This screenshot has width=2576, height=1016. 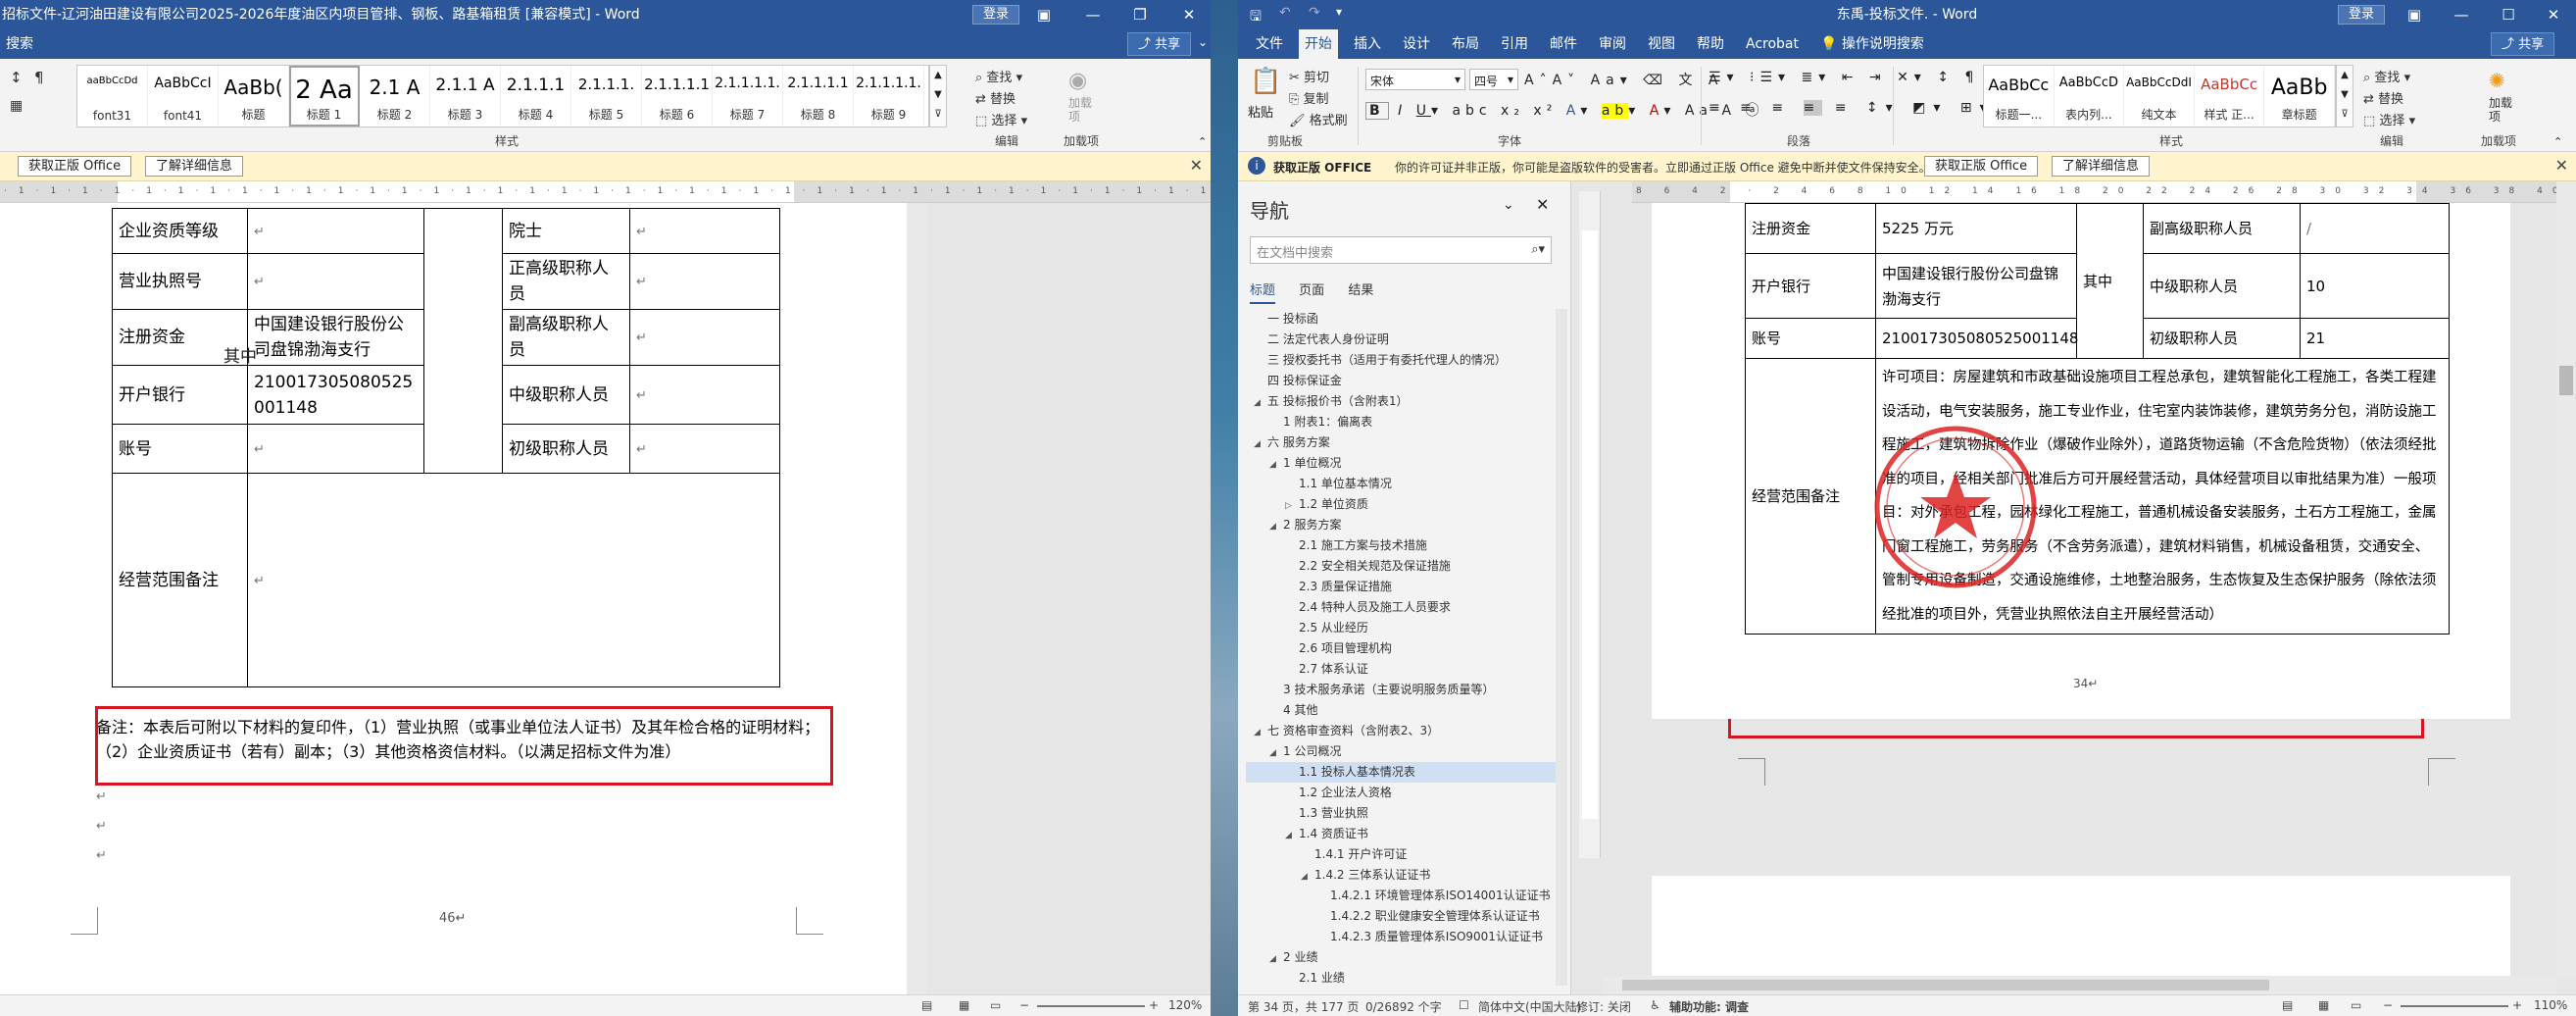 What do you see at coordinates (1318, 44) in the screenshot?
I see `tab-home: 开始` at bounding box center [1318, 44].